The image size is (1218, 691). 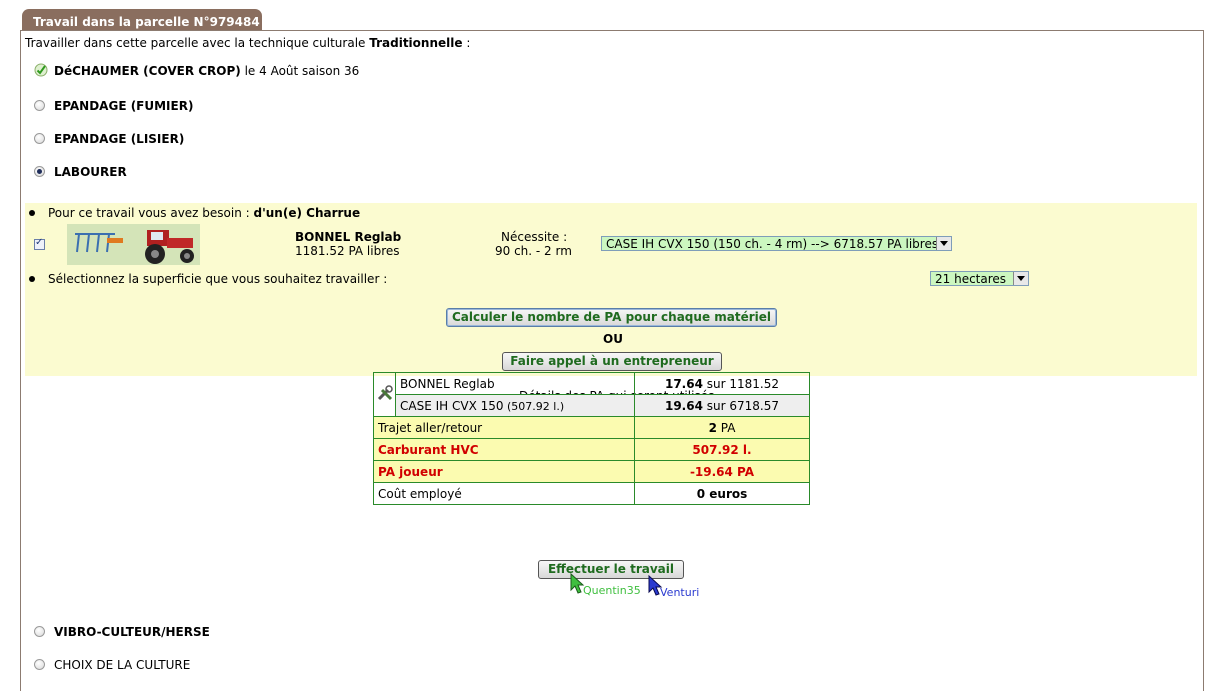 What do you see at coordinates (722, 471) in the screenshot?
I see `row-value: -19.64 PA` at bounding box center [722, 471].